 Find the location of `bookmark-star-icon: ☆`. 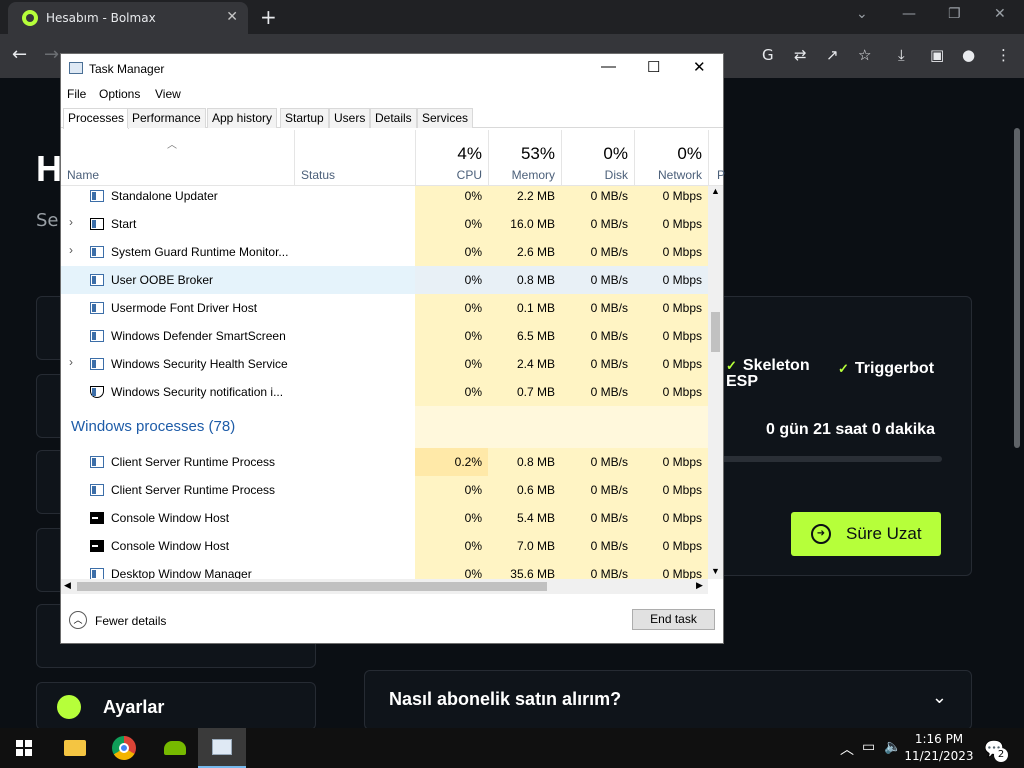

bookmark-star-icon: ☆ is located at coordinates (864, 55).